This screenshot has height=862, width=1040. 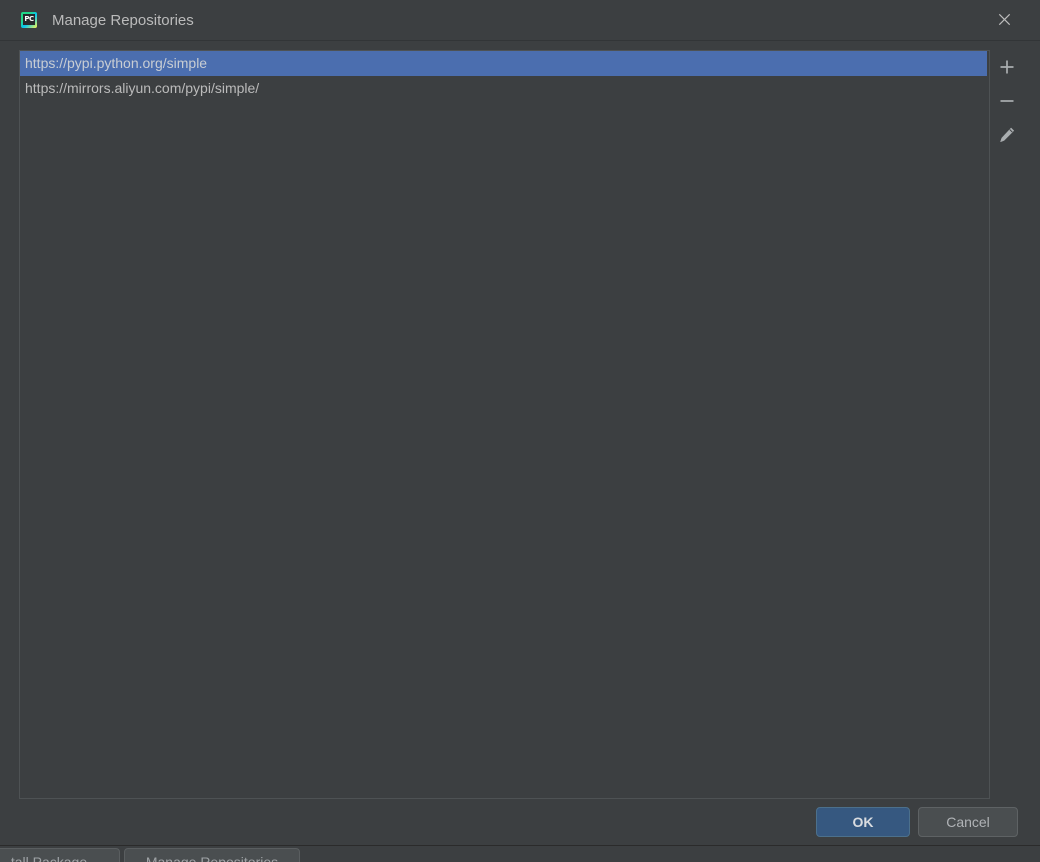 What do you see at coordinates (60, 855) in the screenshot?
I see `background-install-package-button: tall Package` at bounding box center [60, 855].